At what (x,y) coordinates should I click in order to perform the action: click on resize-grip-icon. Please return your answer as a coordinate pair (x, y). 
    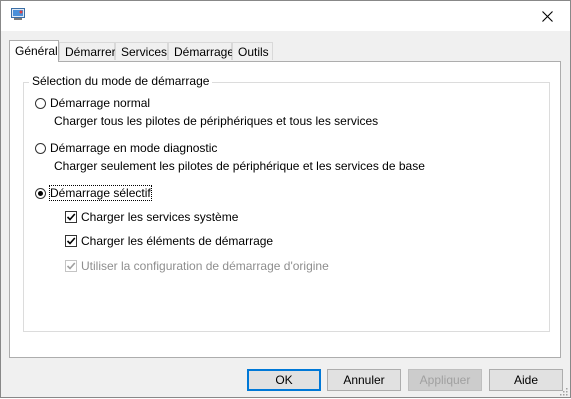
    Looking at the image, I should click on (564, 392).